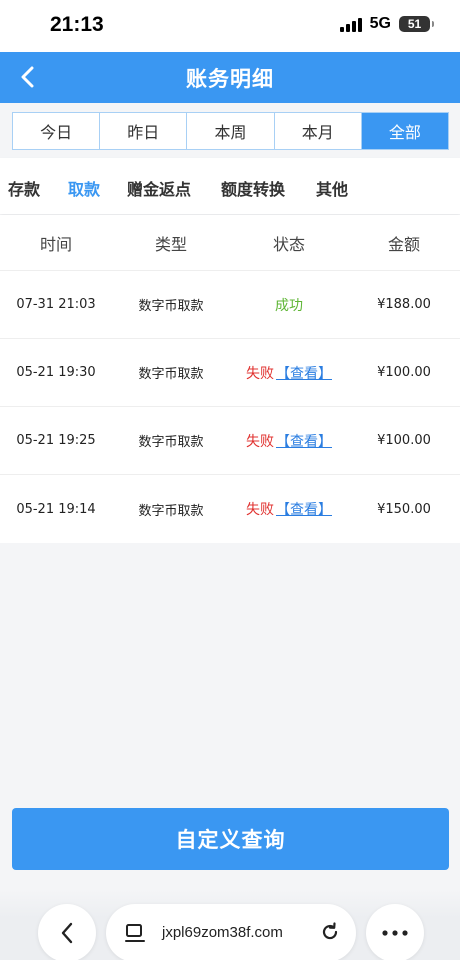 The width and height of the screenshot is (460, 960). I want to click on browser-toolbar: jxpl69zom38f.com, so click(230, 925).